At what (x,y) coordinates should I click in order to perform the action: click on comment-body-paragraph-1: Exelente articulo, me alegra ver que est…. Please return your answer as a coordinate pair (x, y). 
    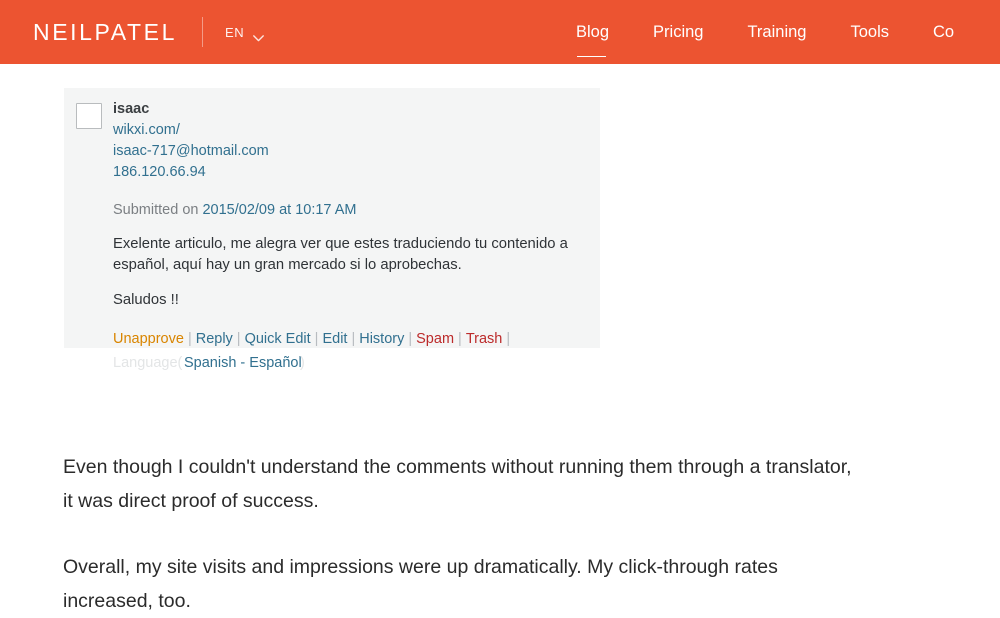
    Looking at the image, I should click on (340, 254).